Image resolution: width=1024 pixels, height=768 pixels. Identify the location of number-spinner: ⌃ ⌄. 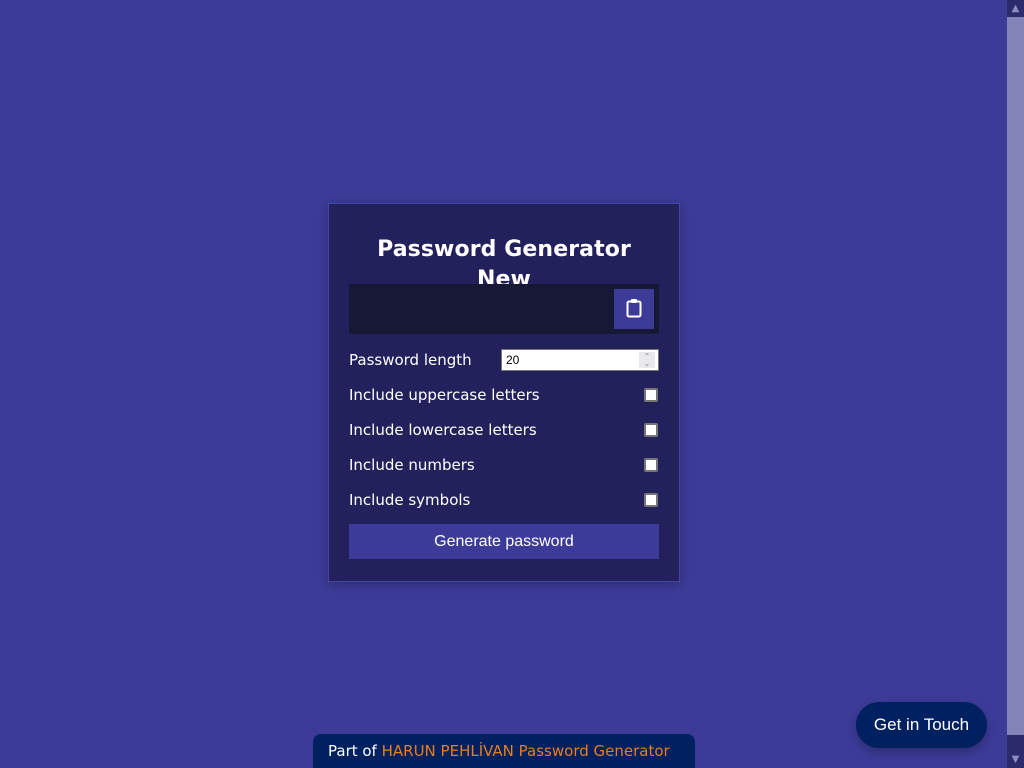
(647, 359).